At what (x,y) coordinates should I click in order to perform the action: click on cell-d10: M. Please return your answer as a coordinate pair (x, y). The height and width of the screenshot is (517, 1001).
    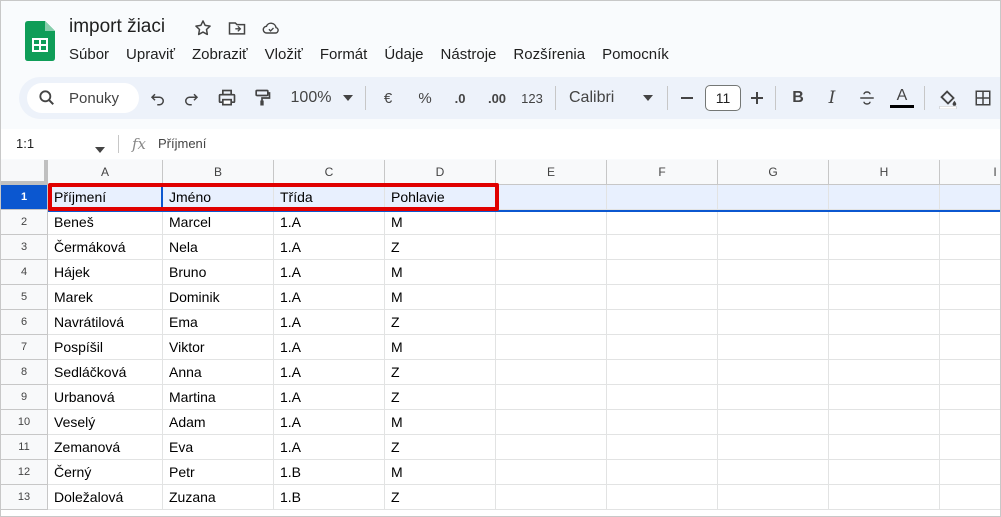
    Looking at the image, I should click on (440, 422).